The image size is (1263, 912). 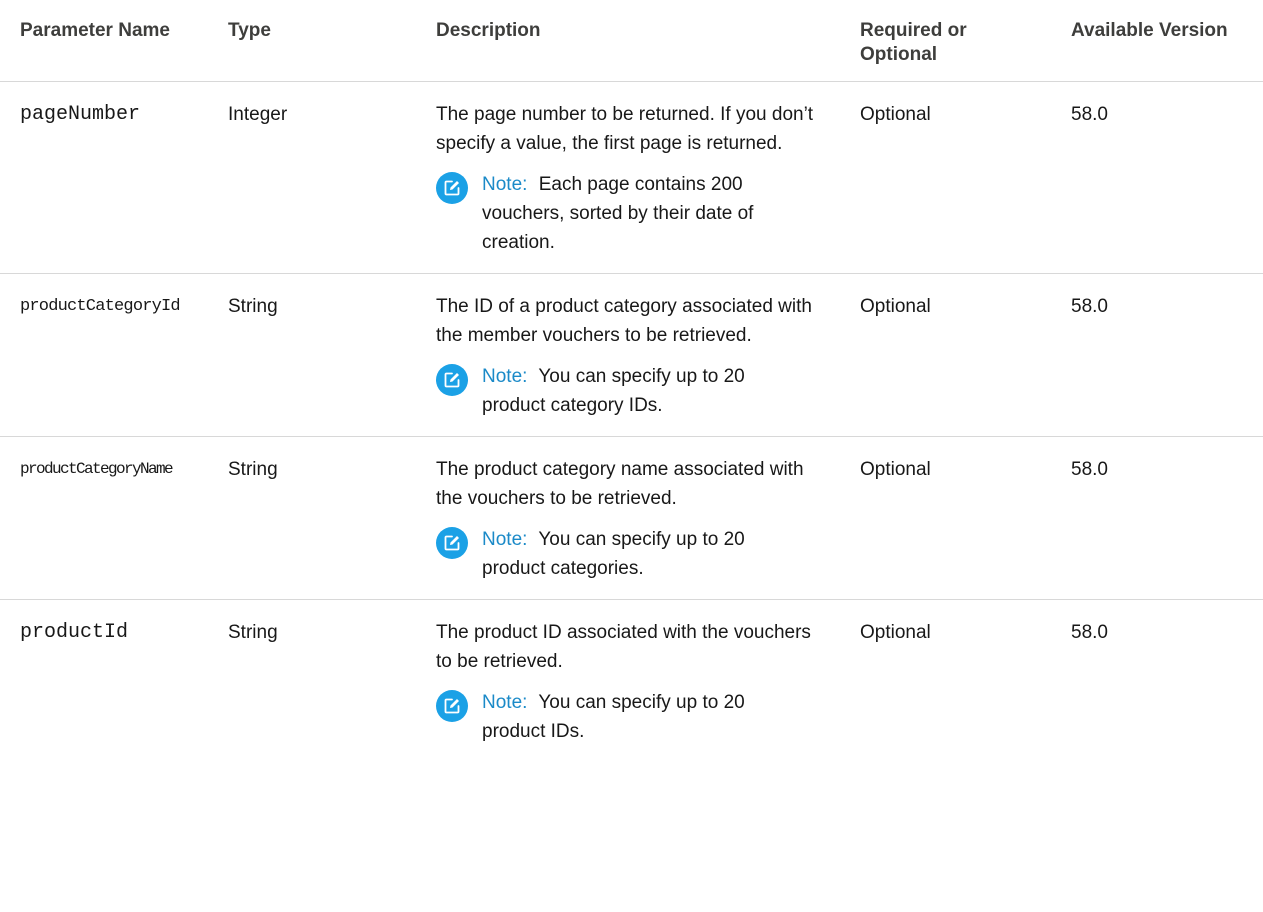 What do you see at coordinates (628, 41) in the screenshot?
I see `column-header-description: Description` at bounding box center [628, 41].